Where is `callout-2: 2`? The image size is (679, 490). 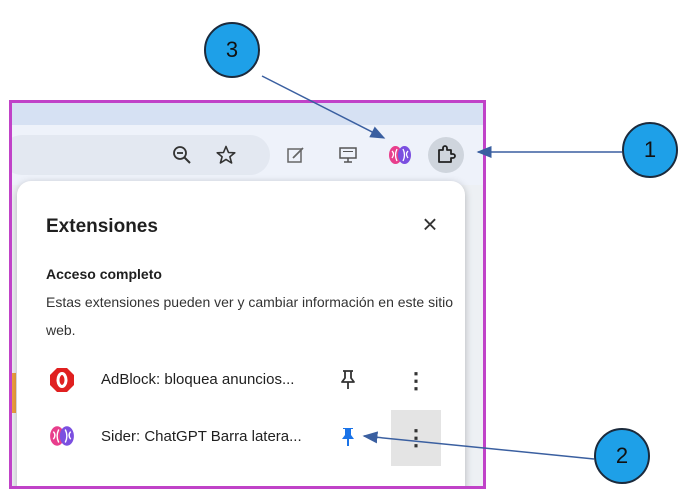 callout-2: 2 is located at coordinates (622, 456).